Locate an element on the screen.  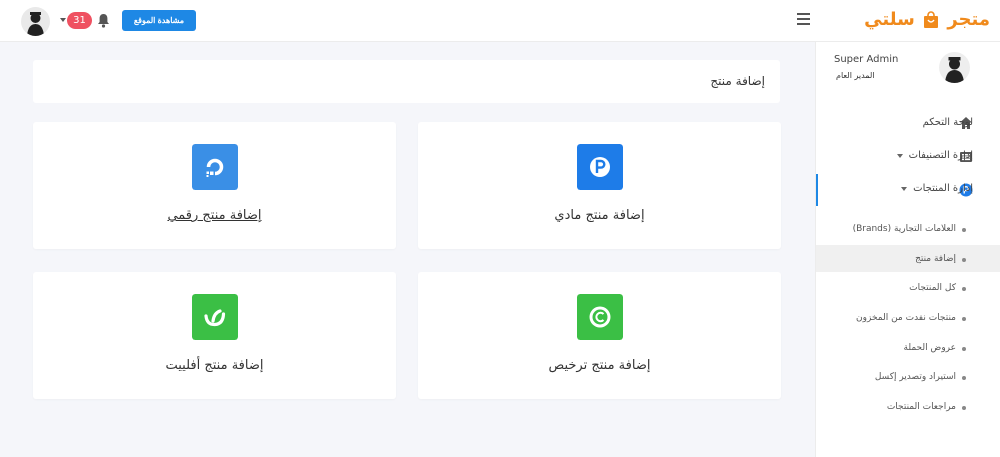
hamburger-icon is located at coordinates (803, 19).